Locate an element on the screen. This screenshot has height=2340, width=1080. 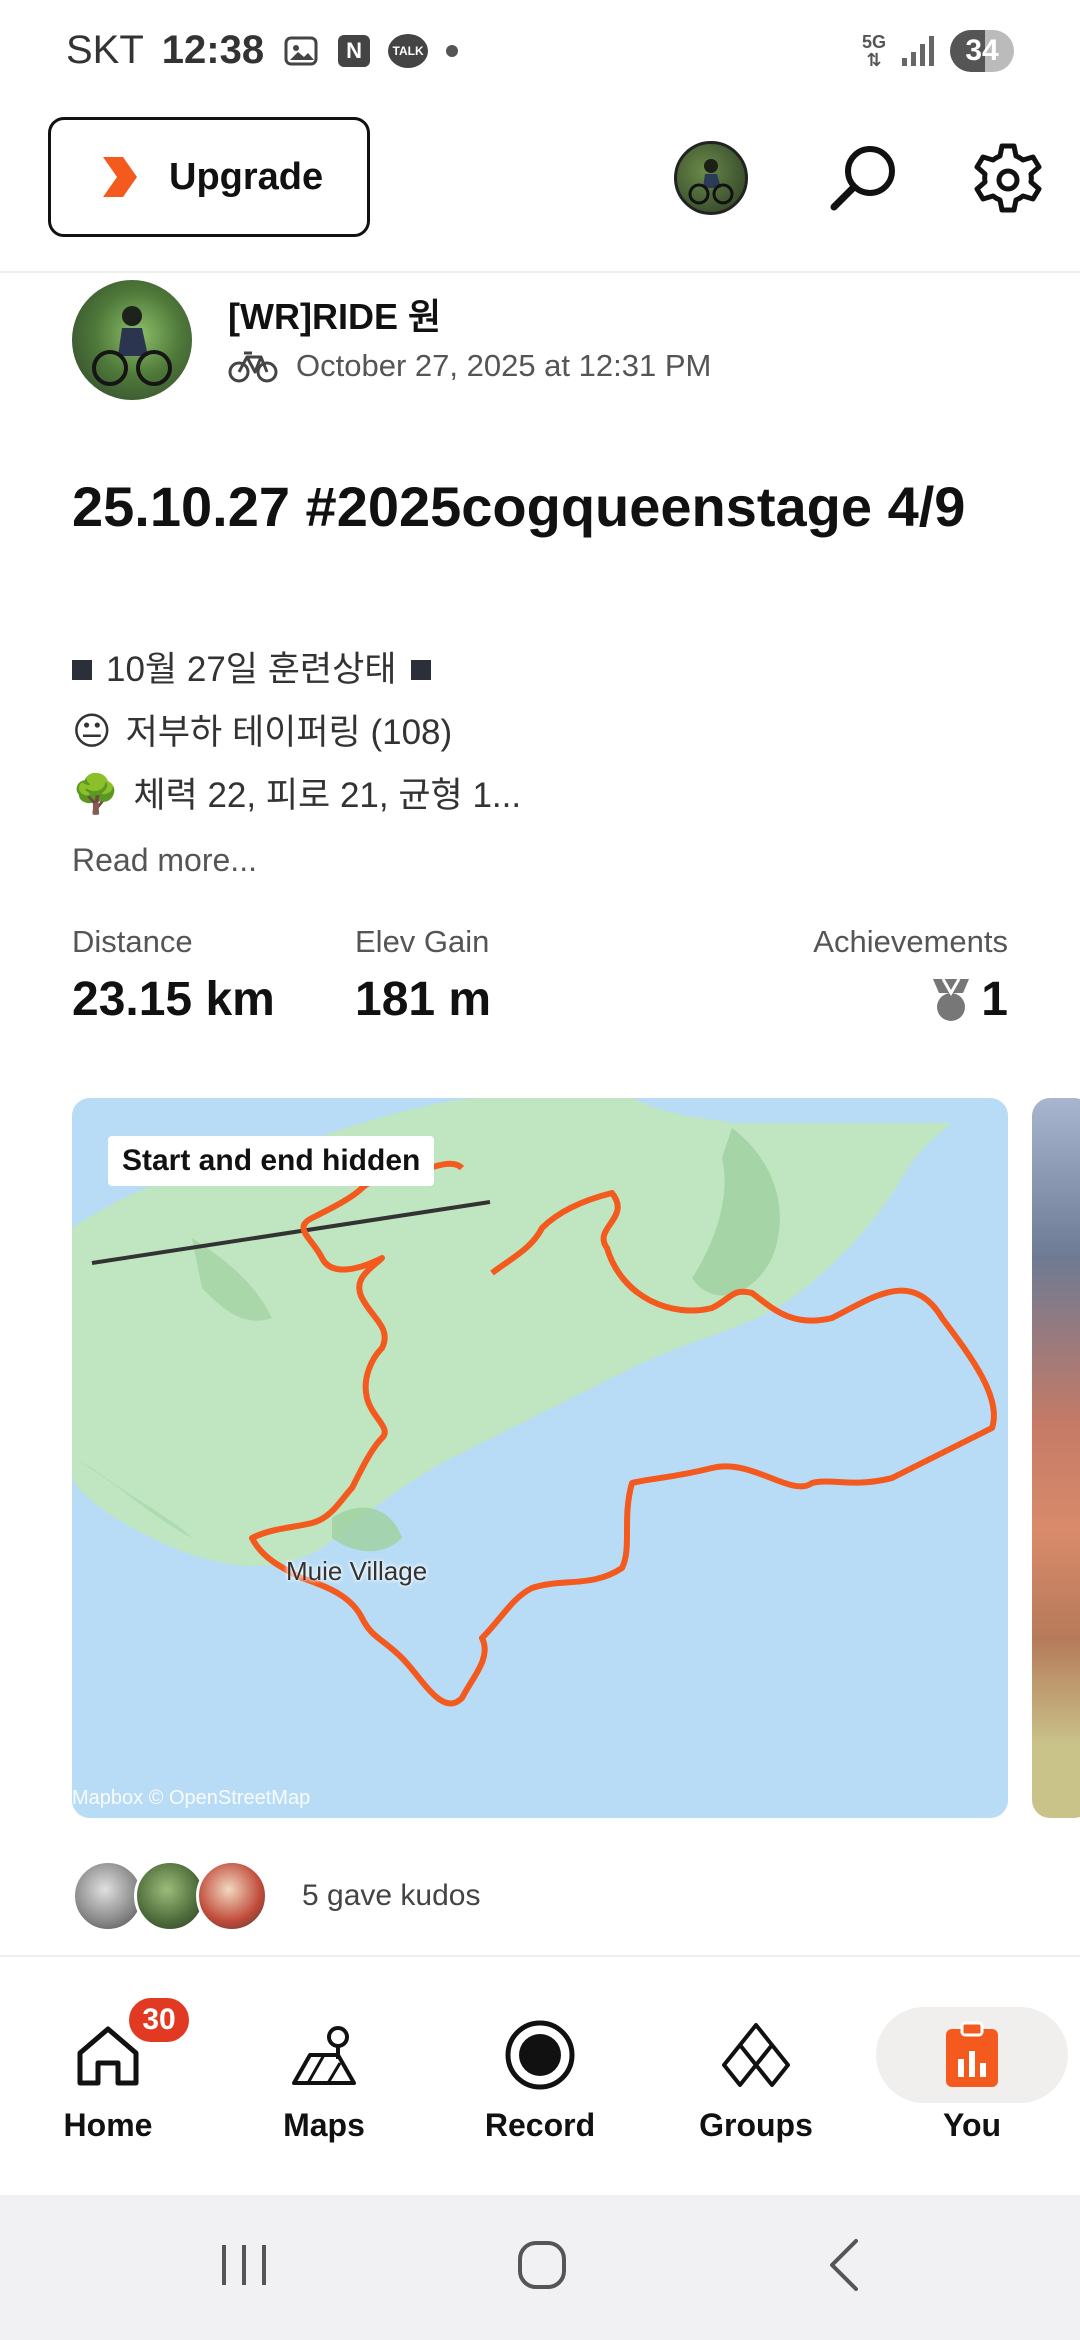
notification-dot-icon is located at coordinates (452, 50).